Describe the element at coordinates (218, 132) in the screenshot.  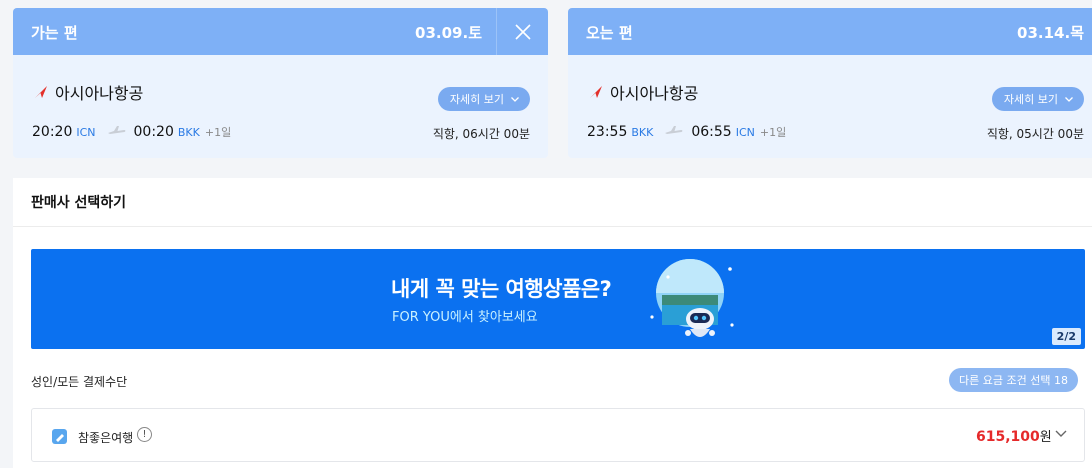
I see `outbound-day-offset: +1일` at that location.